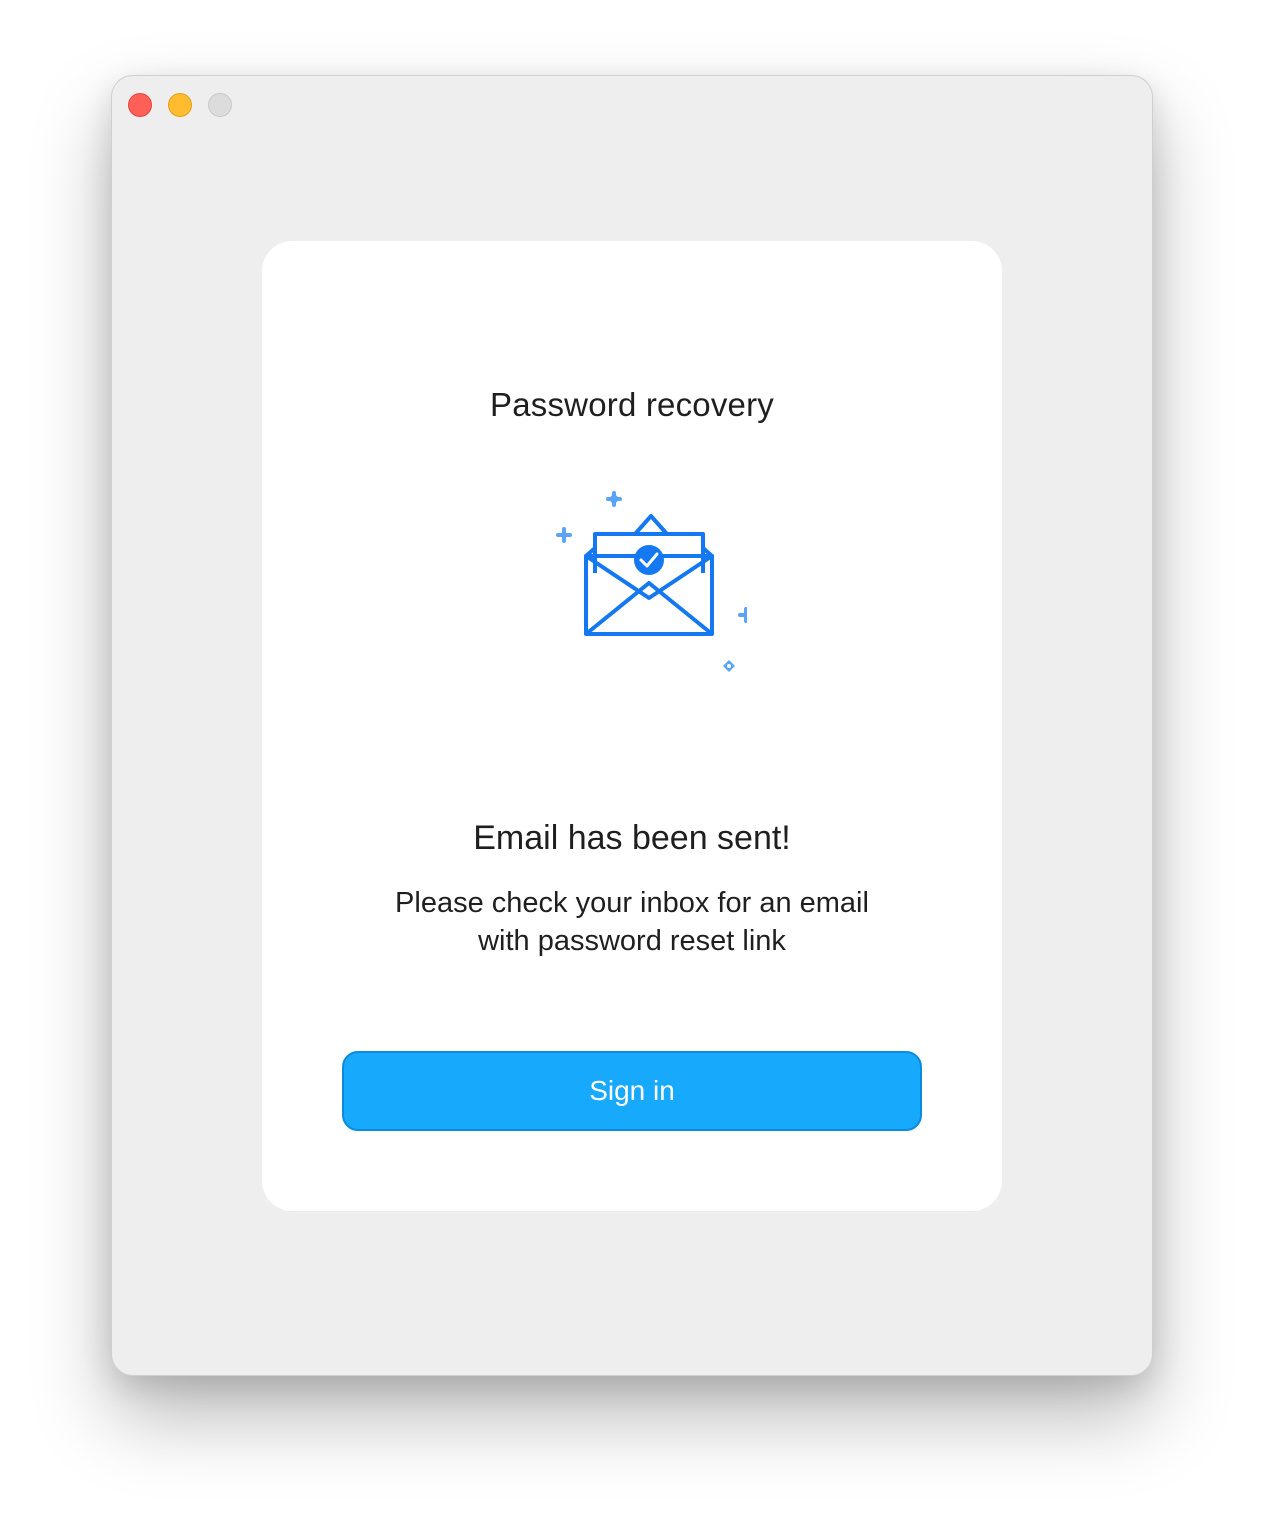  Describe the element at coordinates (632, 903) in the screenshot. I see `status-message-line: Please check your inbox for an email` at that location.